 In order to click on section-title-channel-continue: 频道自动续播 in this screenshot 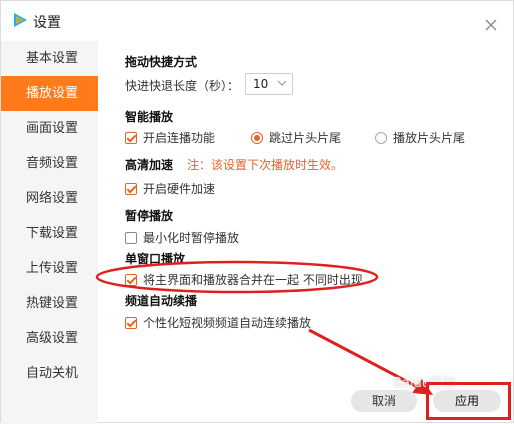, I will do `click(161, 301)`.